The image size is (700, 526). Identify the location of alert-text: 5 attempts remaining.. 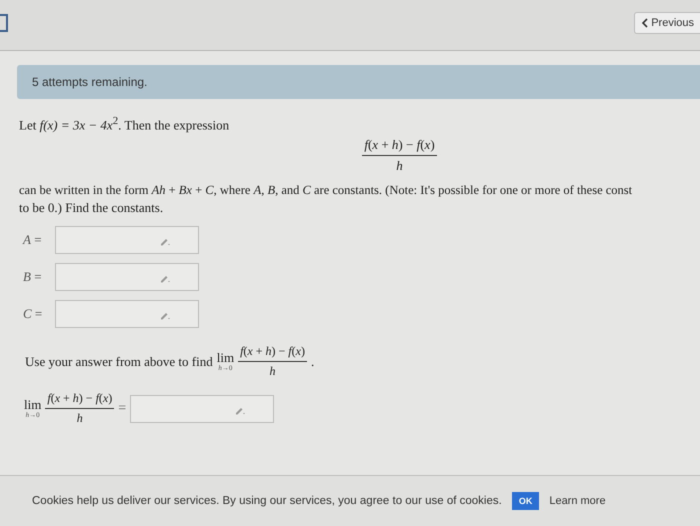
(90, 82).